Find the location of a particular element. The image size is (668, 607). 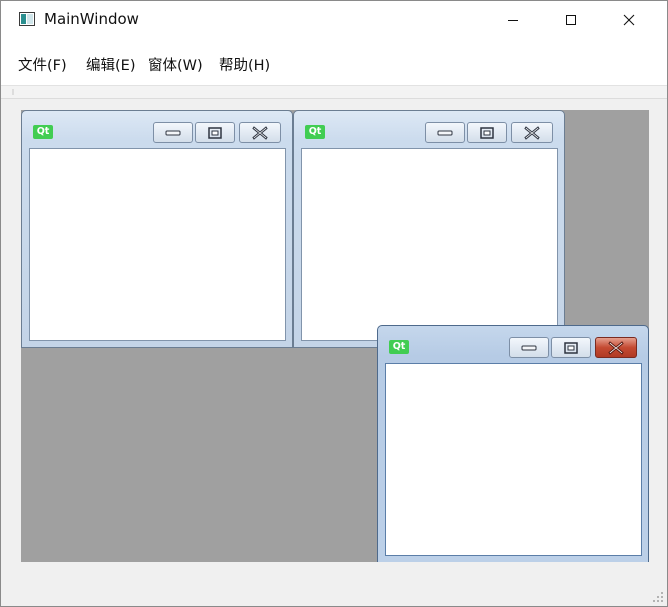

maximize-button is located at coordinates (571, 20).